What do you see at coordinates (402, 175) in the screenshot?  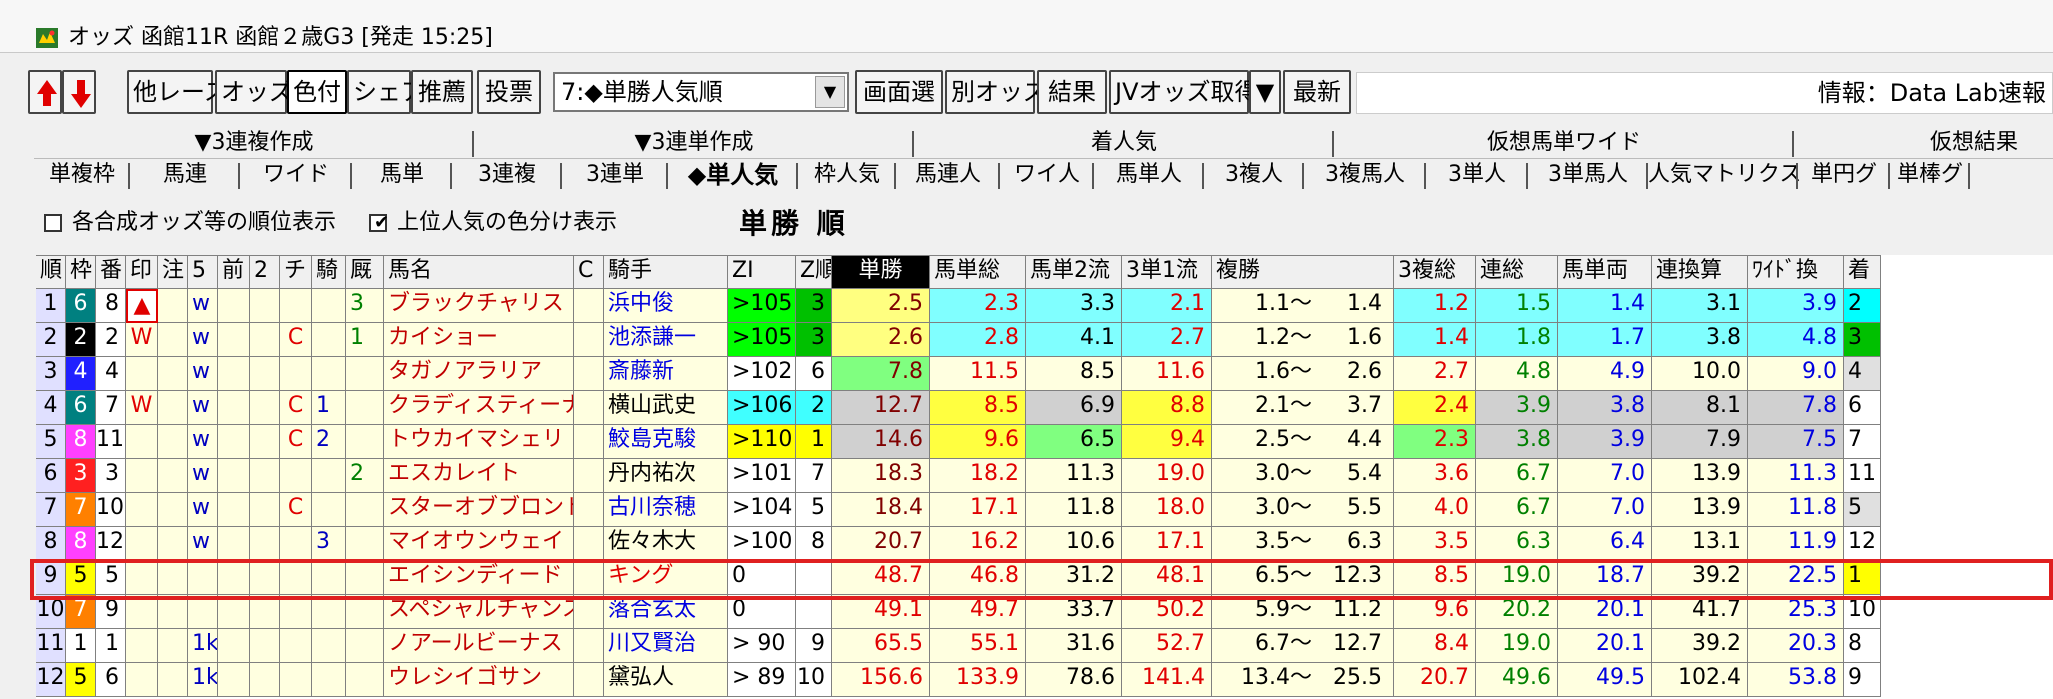 I see `tab-bottom-3: 馬単` at bounding box center [402, 175].